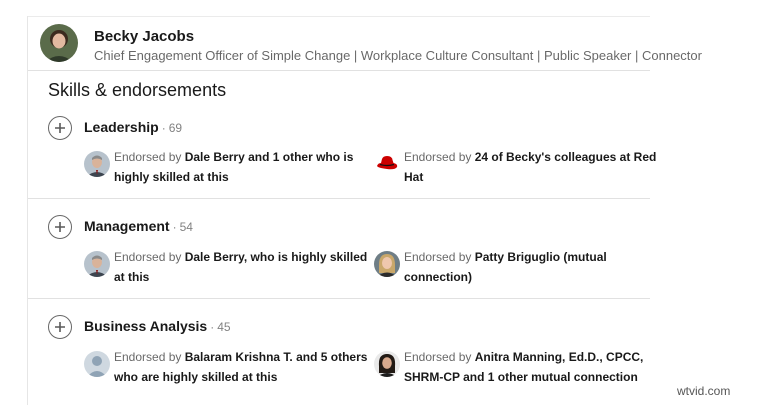  What do you see at coordinates (339, 16) in the screenshot?
I see `card-top-border` at bounding box center [339, 16].